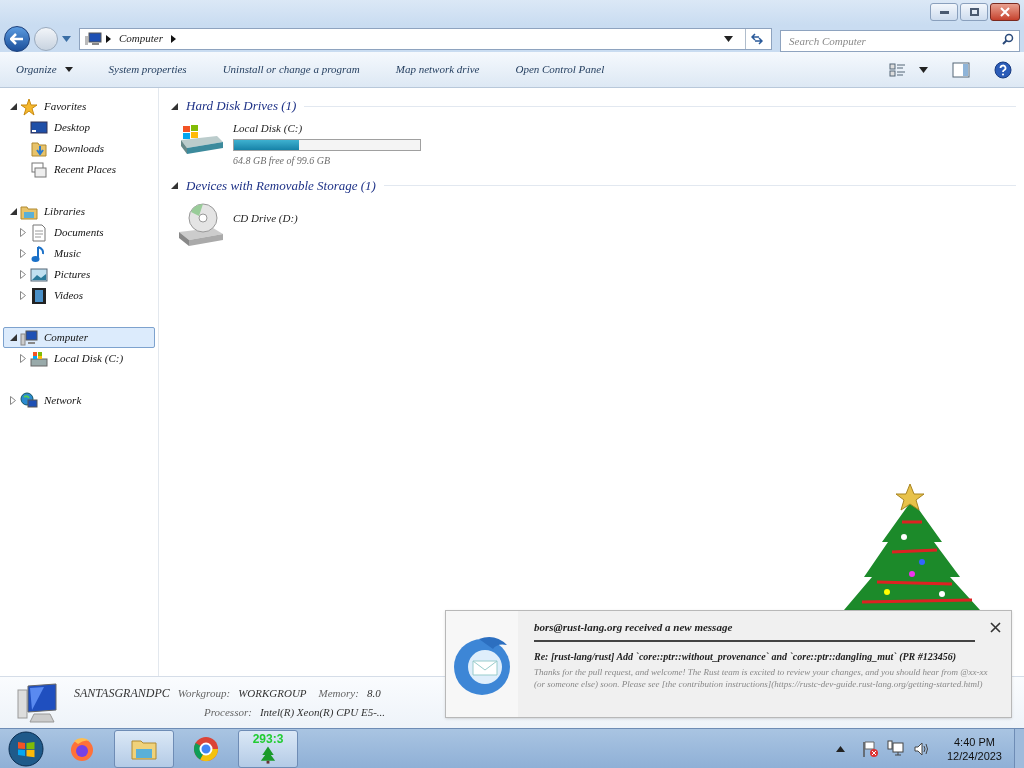 Image resolution: width=1024 pixels, height=768 pixels. What do you see at coordinates (425, 38) in the screenshot?
I see `address-bar: Computer` at bounding box center [425, 38].